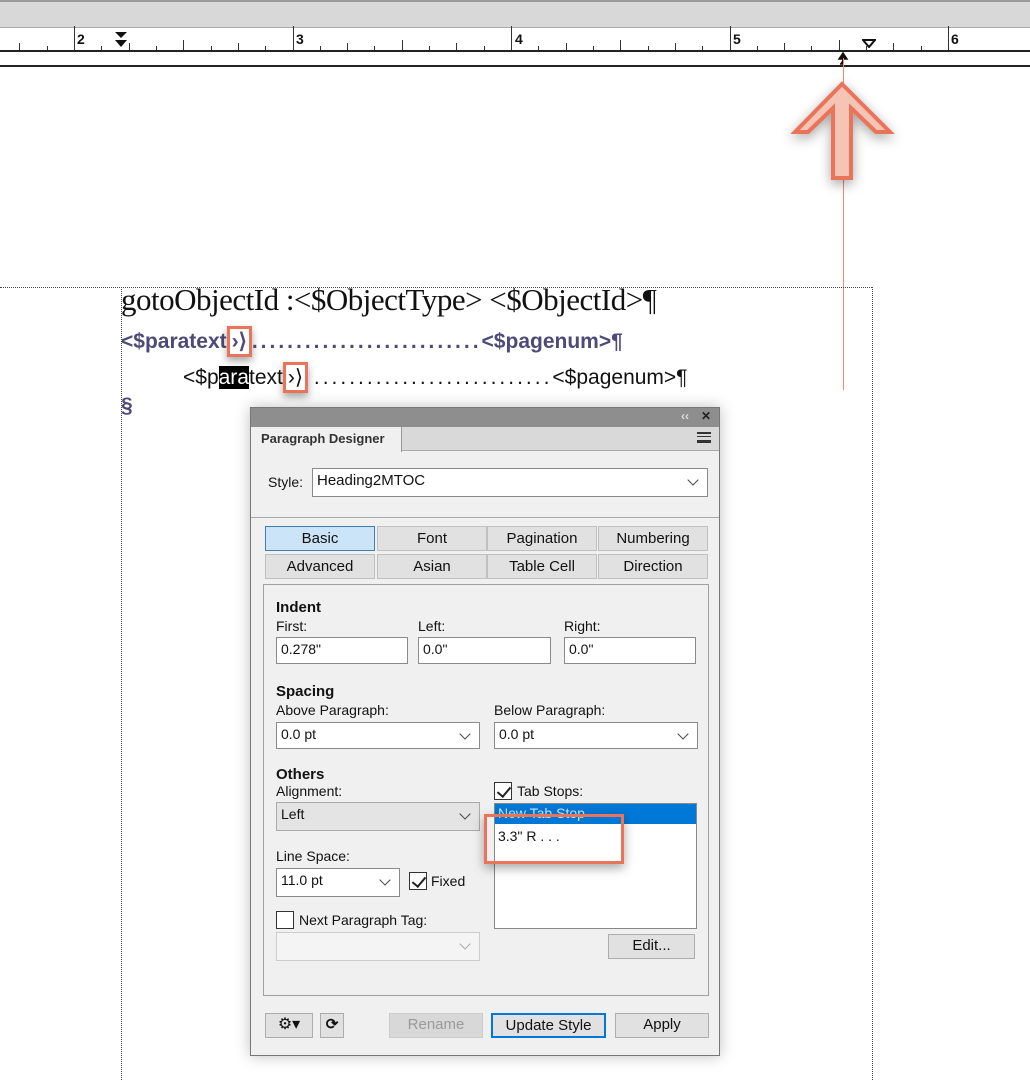 The height and width of the screenshot is (1080, 1030). What do you see at coordinates (363, 920) in the screenshot?
I see `next-paragraph-tag-label: Next Paragraph Tag:` at bounding box center [363, 920].